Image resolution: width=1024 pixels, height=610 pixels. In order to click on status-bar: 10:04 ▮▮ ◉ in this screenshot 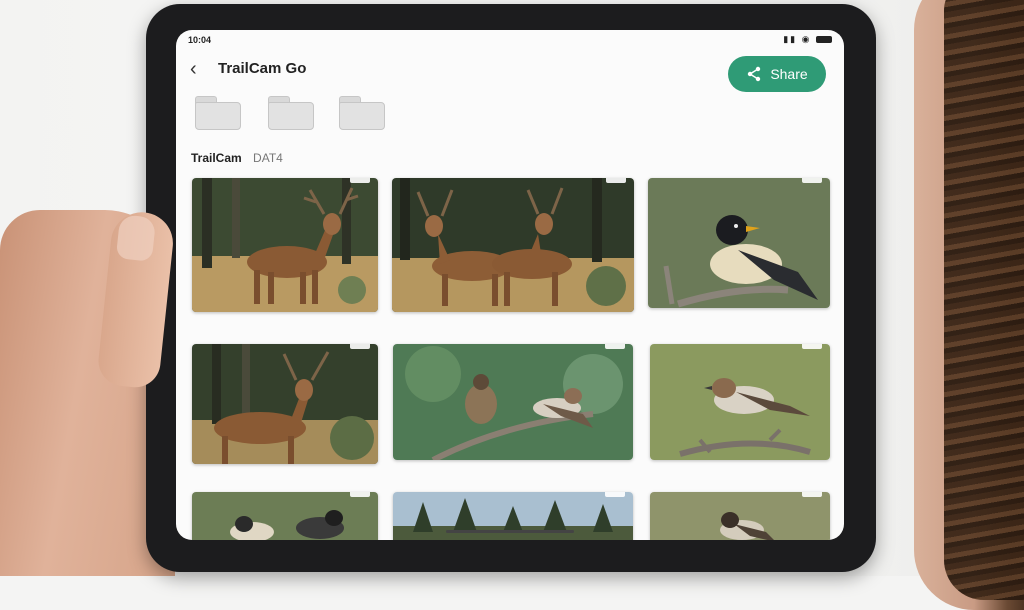, I will do `click(510, 40)`.